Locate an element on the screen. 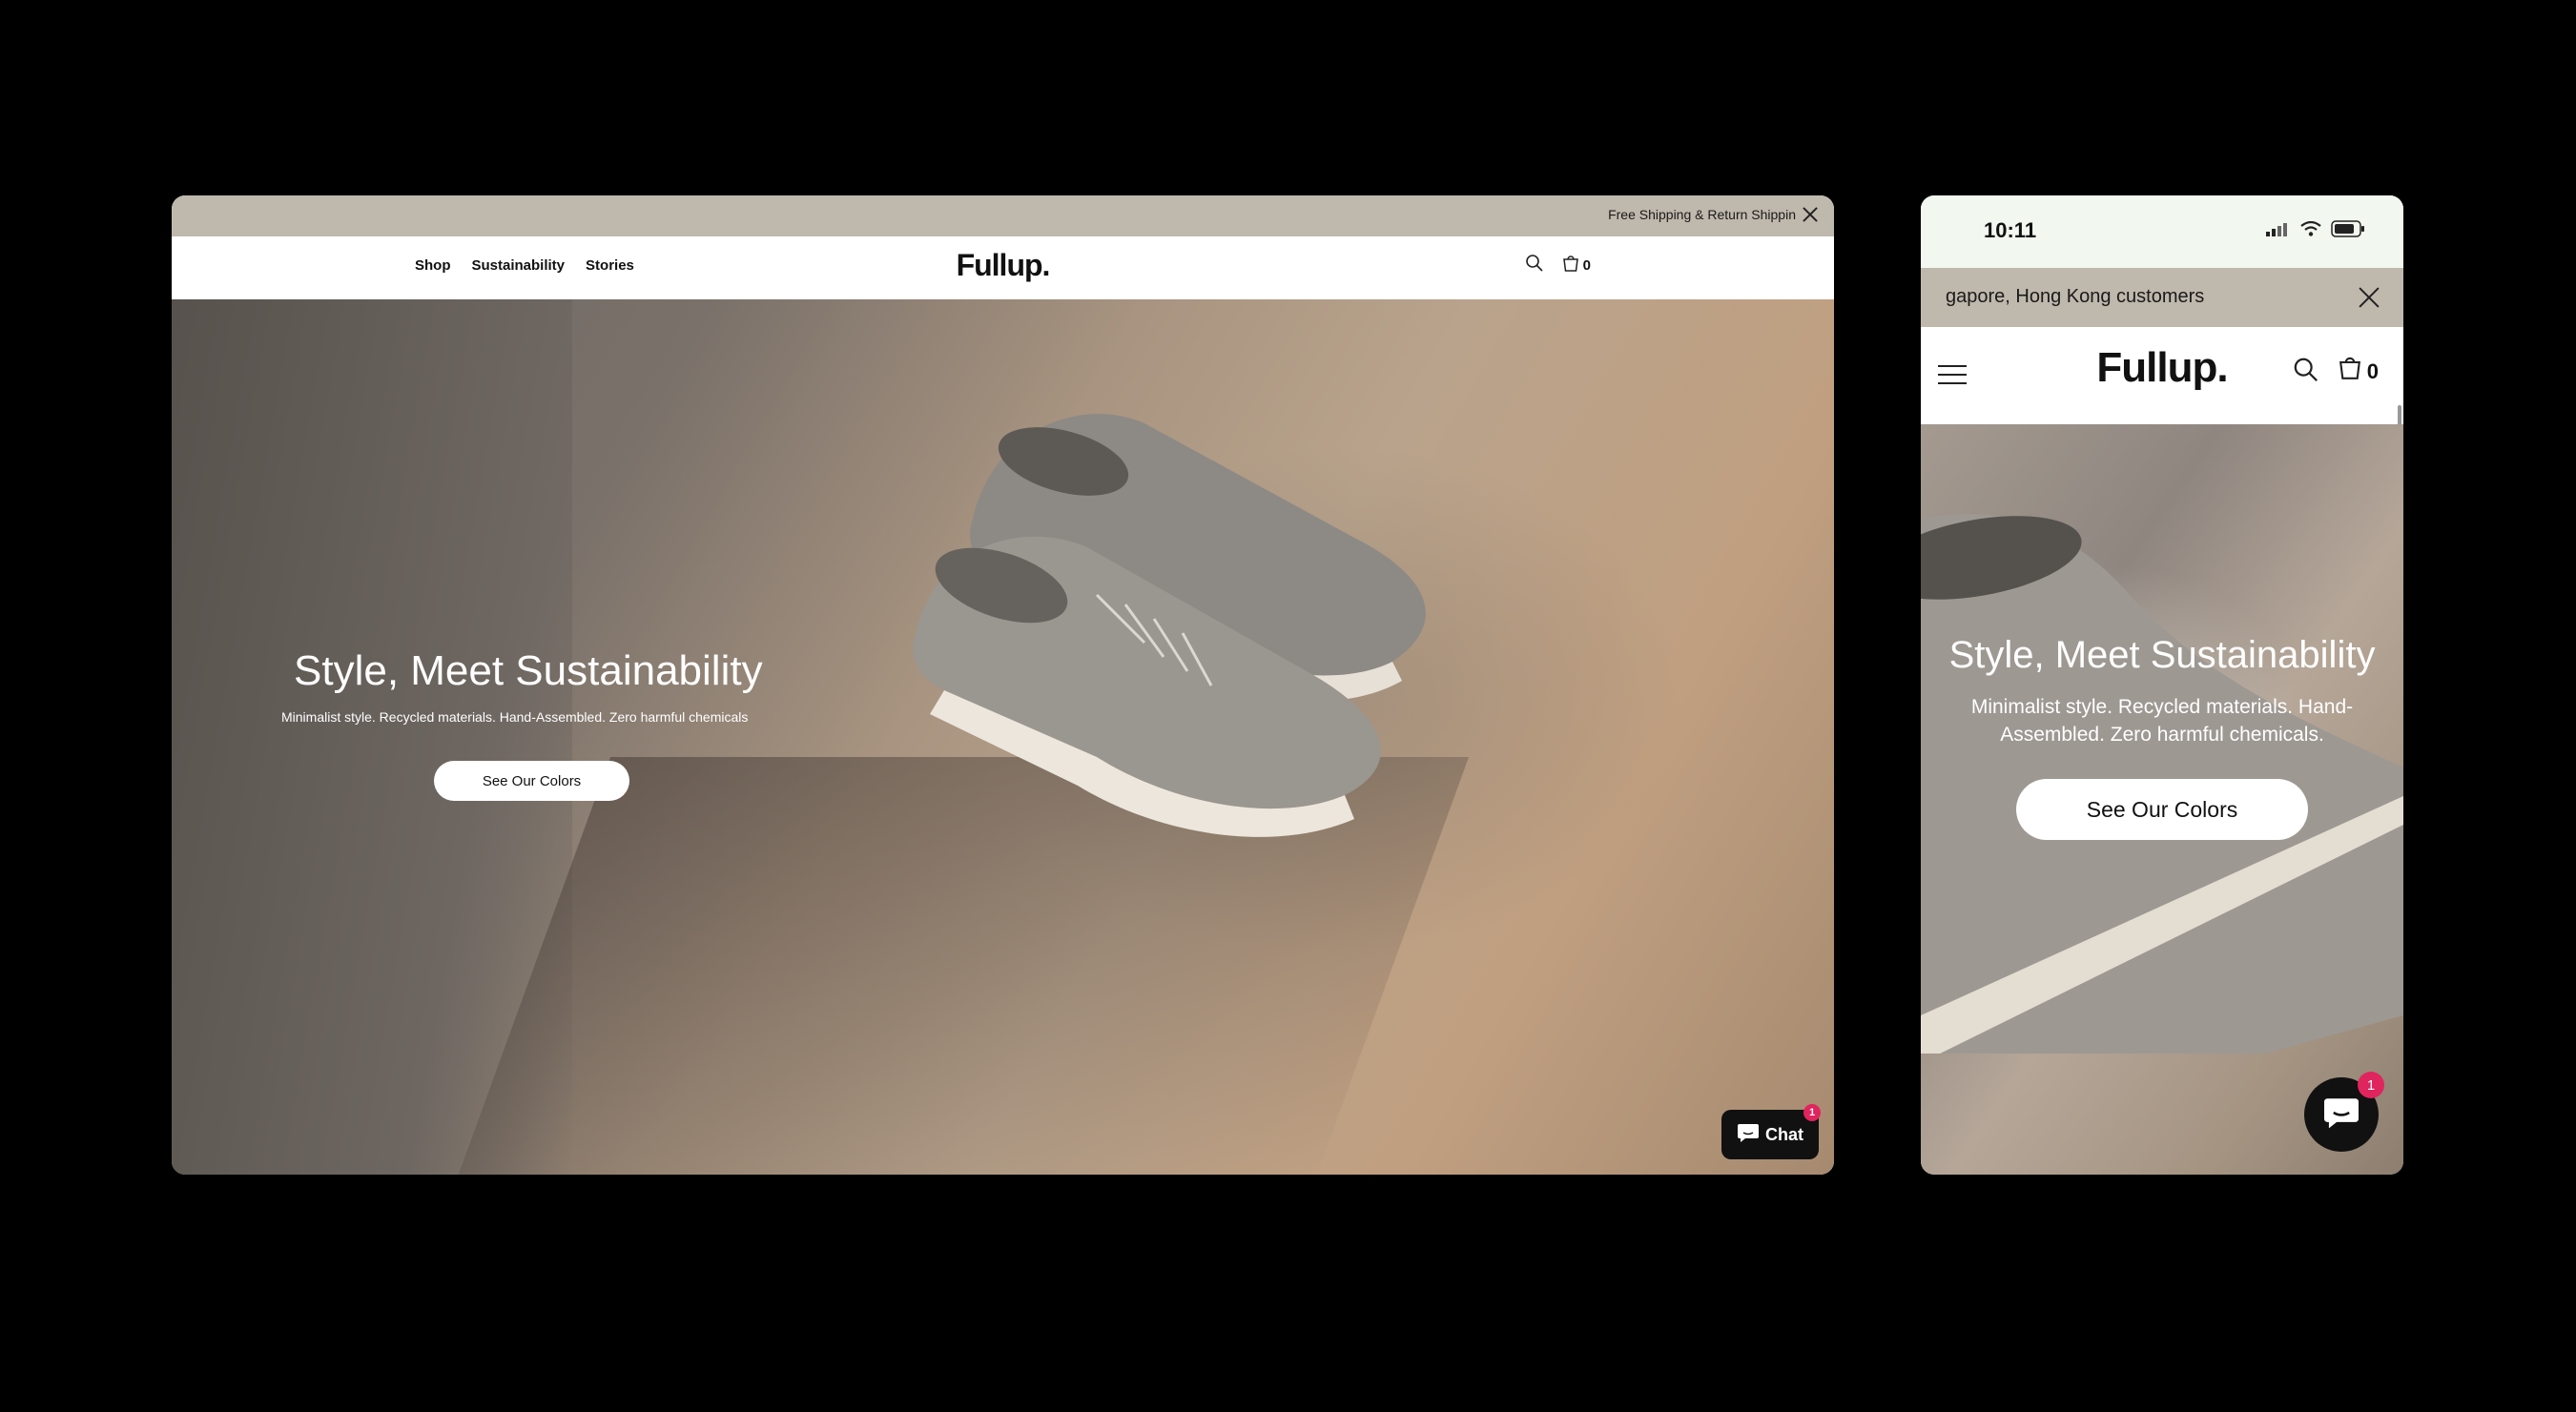 This screenshot has width=2576, height=1412. chat-badge: 1 is located at coordinates (1812, 1112).